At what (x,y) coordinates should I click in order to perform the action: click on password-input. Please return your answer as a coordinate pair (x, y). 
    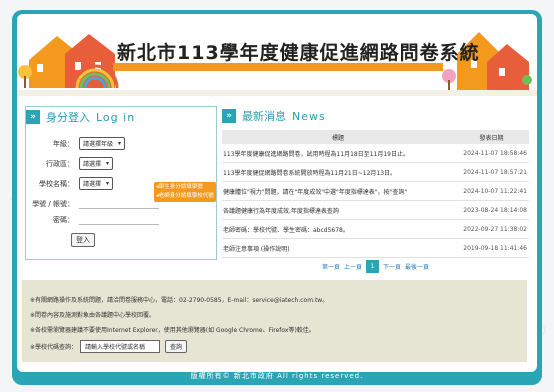
    Looking at the image, I should click on (119, 220).